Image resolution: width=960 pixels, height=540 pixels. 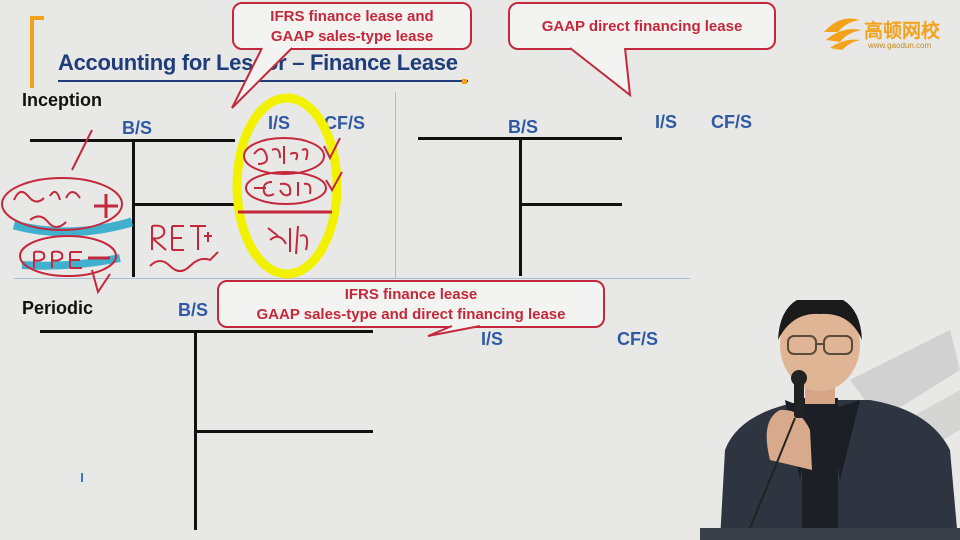 I want to click on callout-tail-periodic, so click(x=454, y=331).